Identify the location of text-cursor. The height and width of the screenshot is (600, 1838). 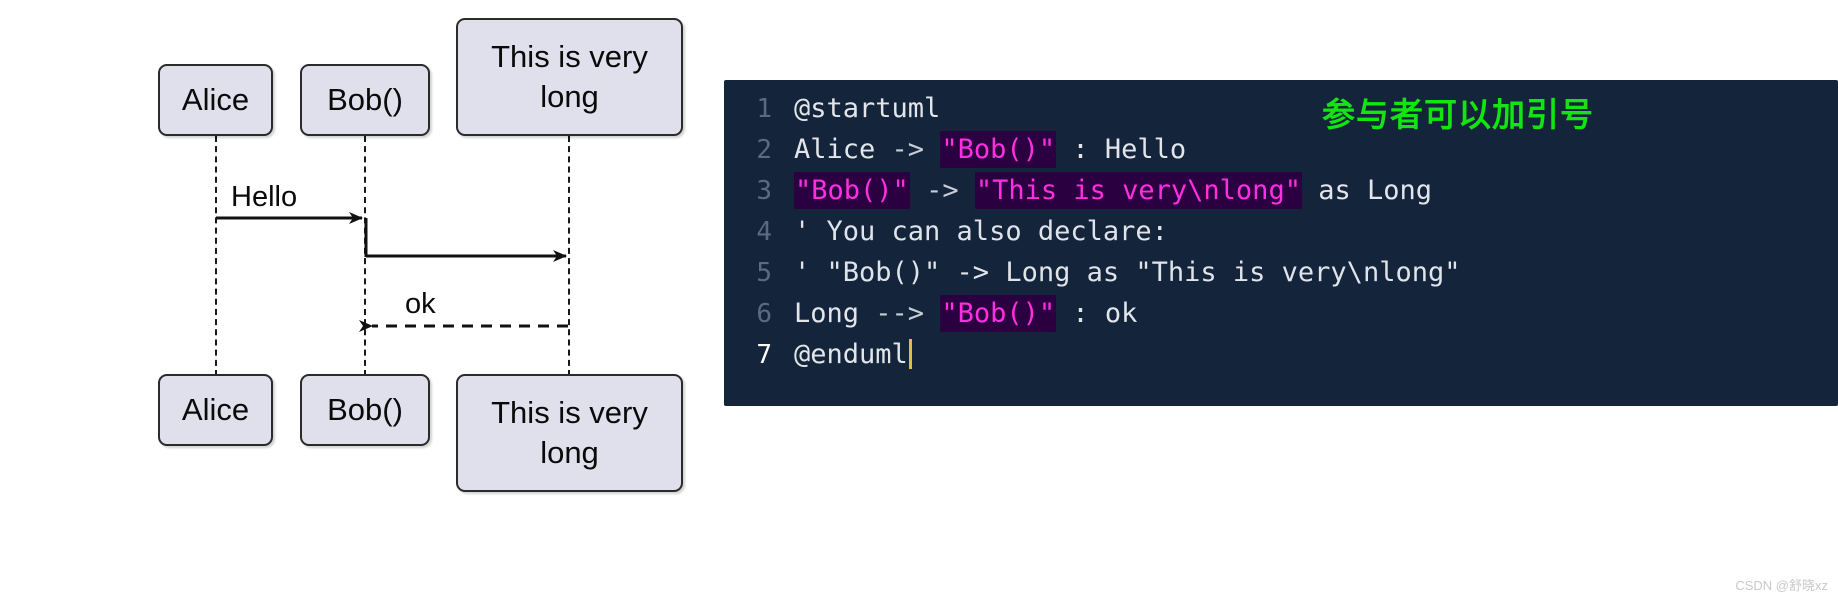
(910, 354).